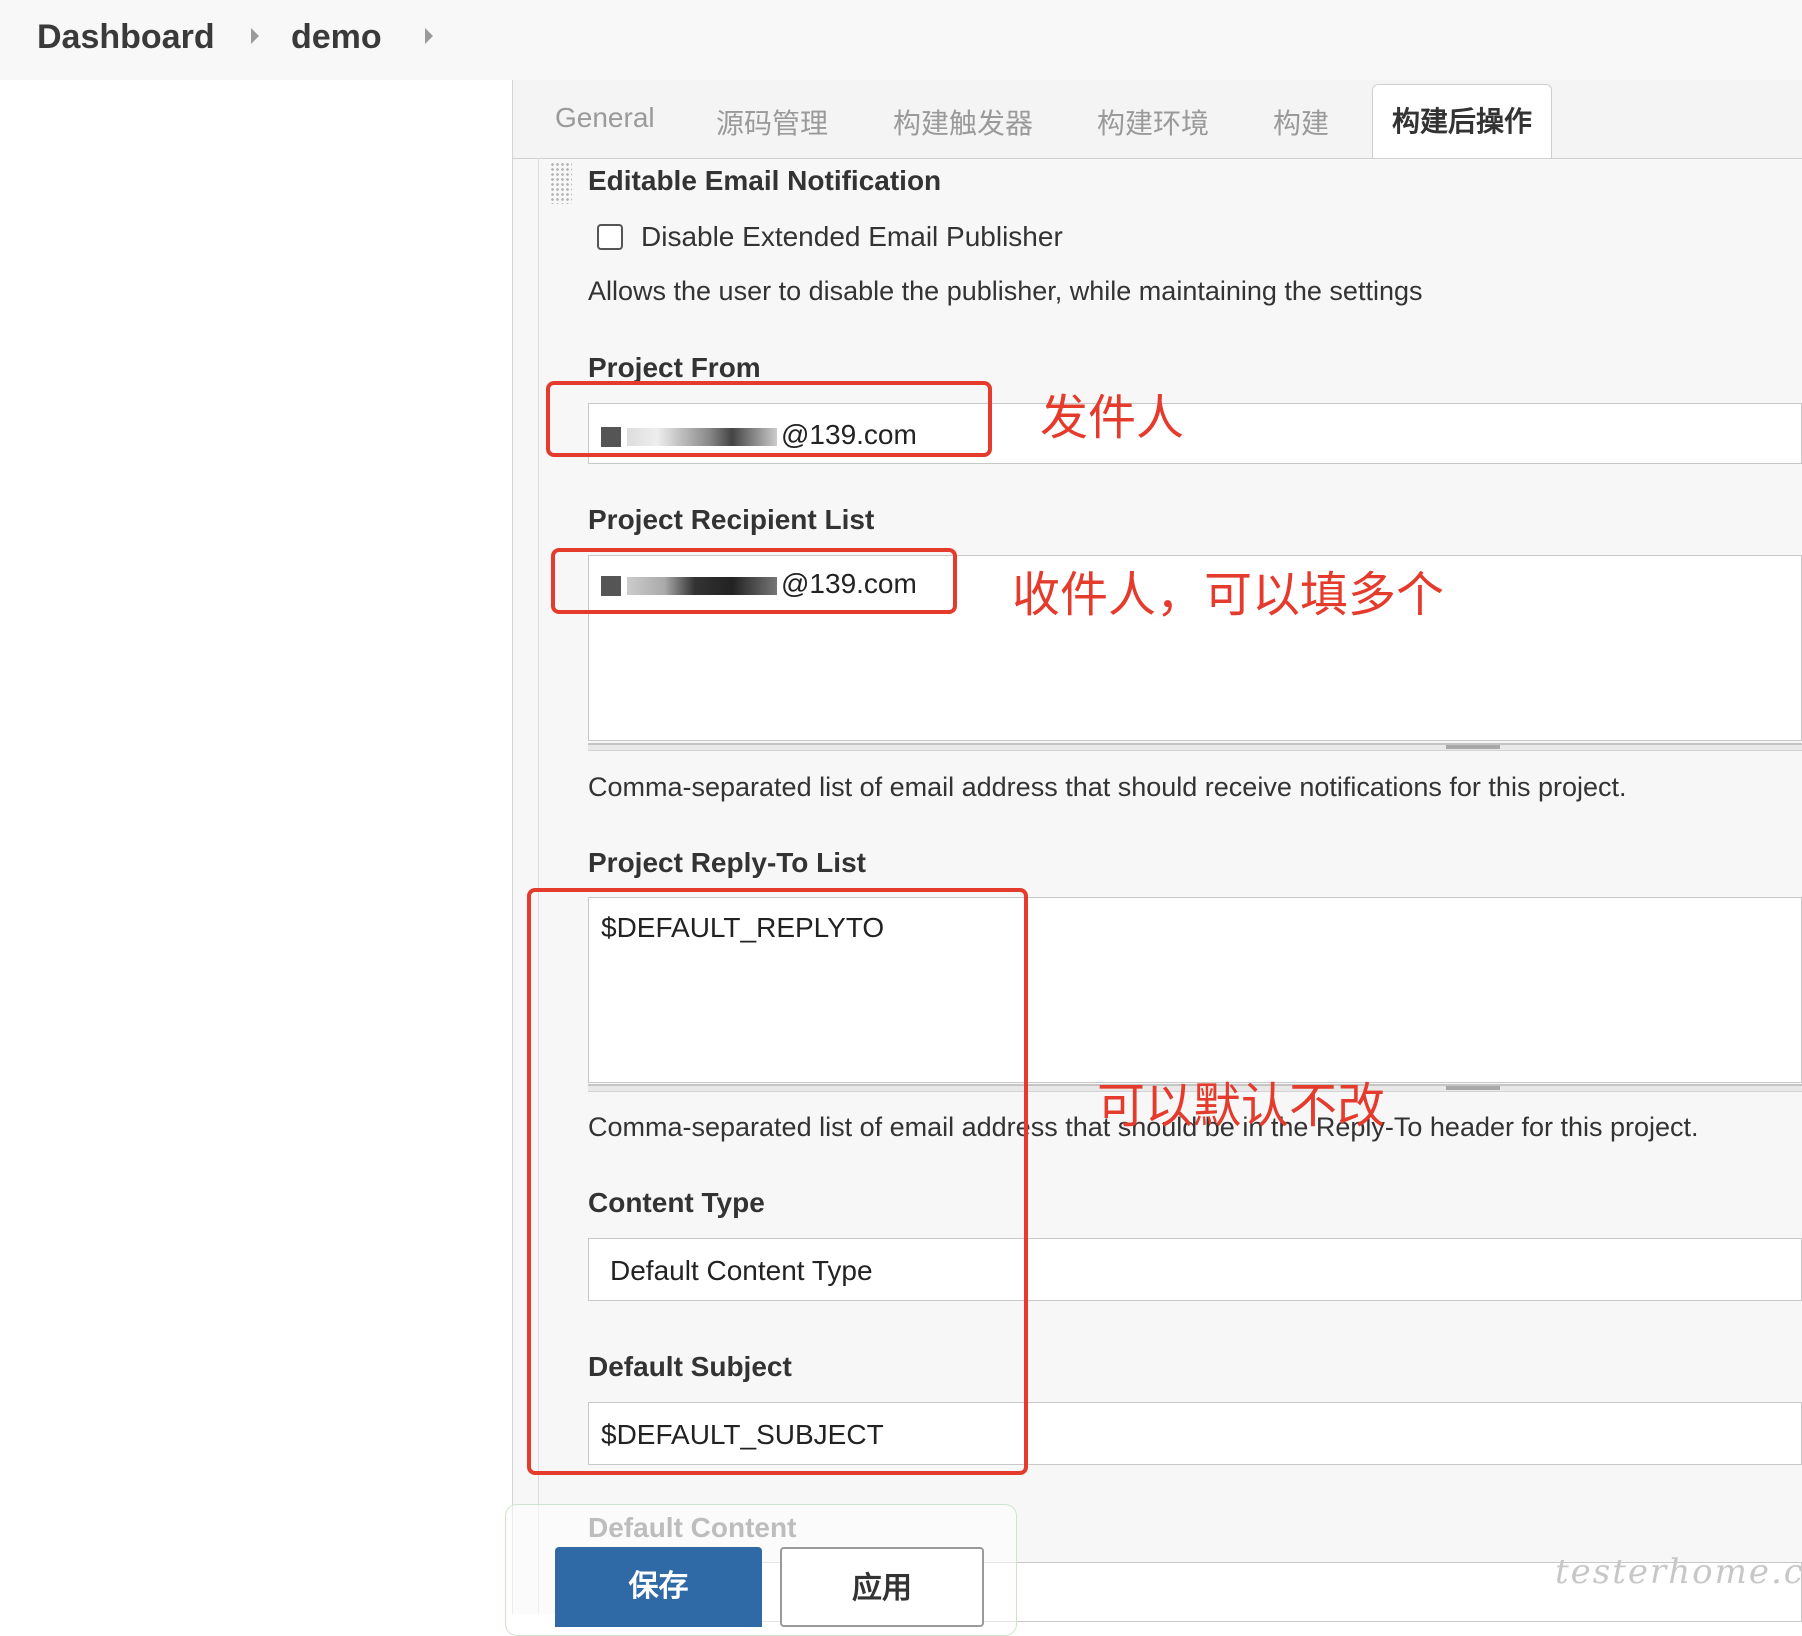 This screenshot has height=1636, width=1802. What do you see at coordinates (777, 1181) in the screenshot?
I see `annotation-box-defaults` at bounding box center [777, 1181].